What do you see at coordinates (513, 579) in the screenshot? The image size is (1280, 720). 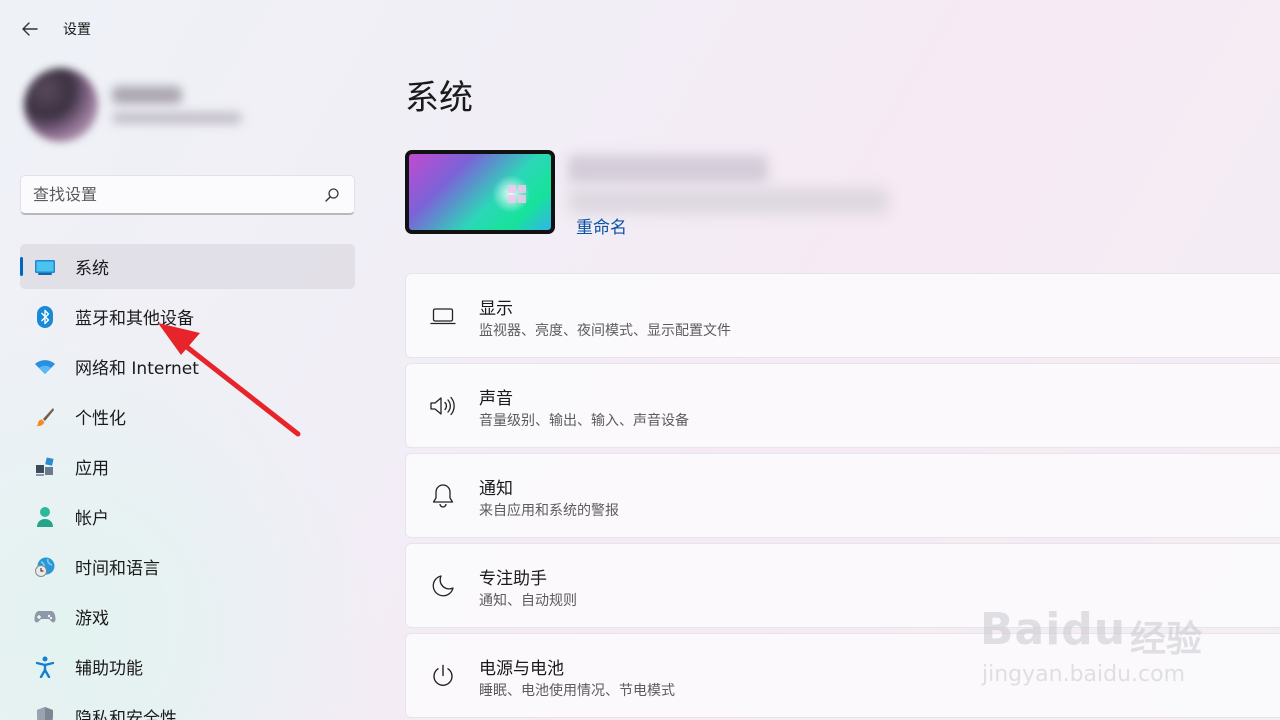 I see `card-title: 专注助手` at bounding box center [513, 579].